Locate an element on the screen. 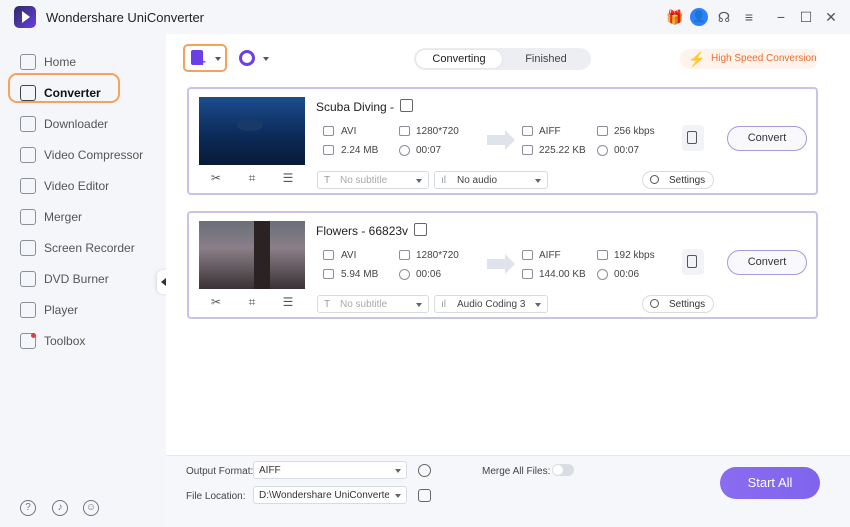 The image size is (850, 527). folder-open-icon is located at coordinates (424, 495).